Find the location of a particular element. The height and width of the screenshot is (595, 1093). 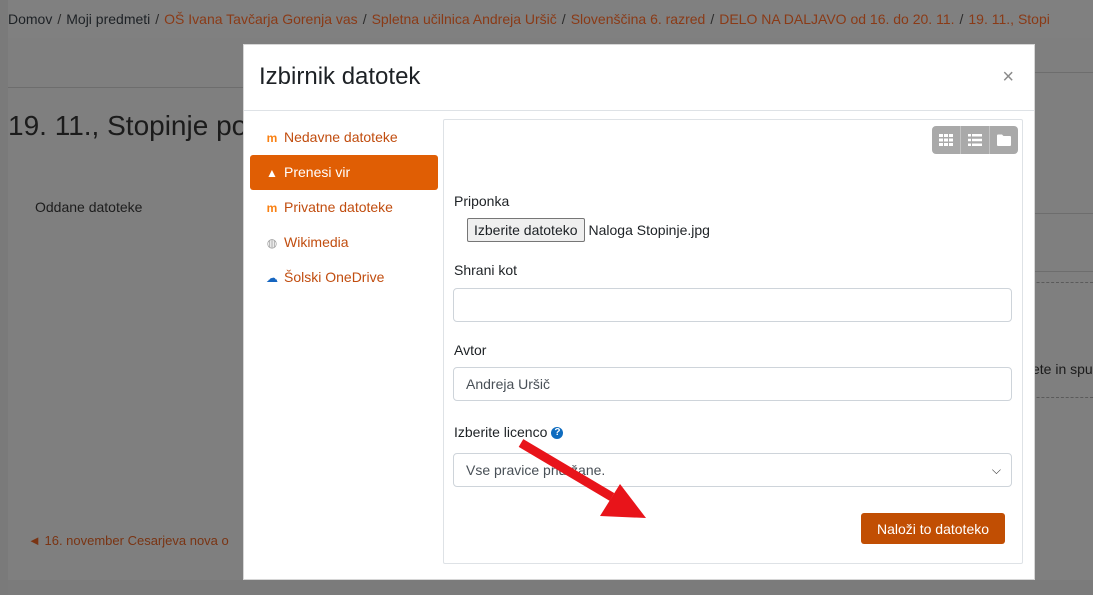

save-as-label: Shrani kot is located at coordinates (486, 270).